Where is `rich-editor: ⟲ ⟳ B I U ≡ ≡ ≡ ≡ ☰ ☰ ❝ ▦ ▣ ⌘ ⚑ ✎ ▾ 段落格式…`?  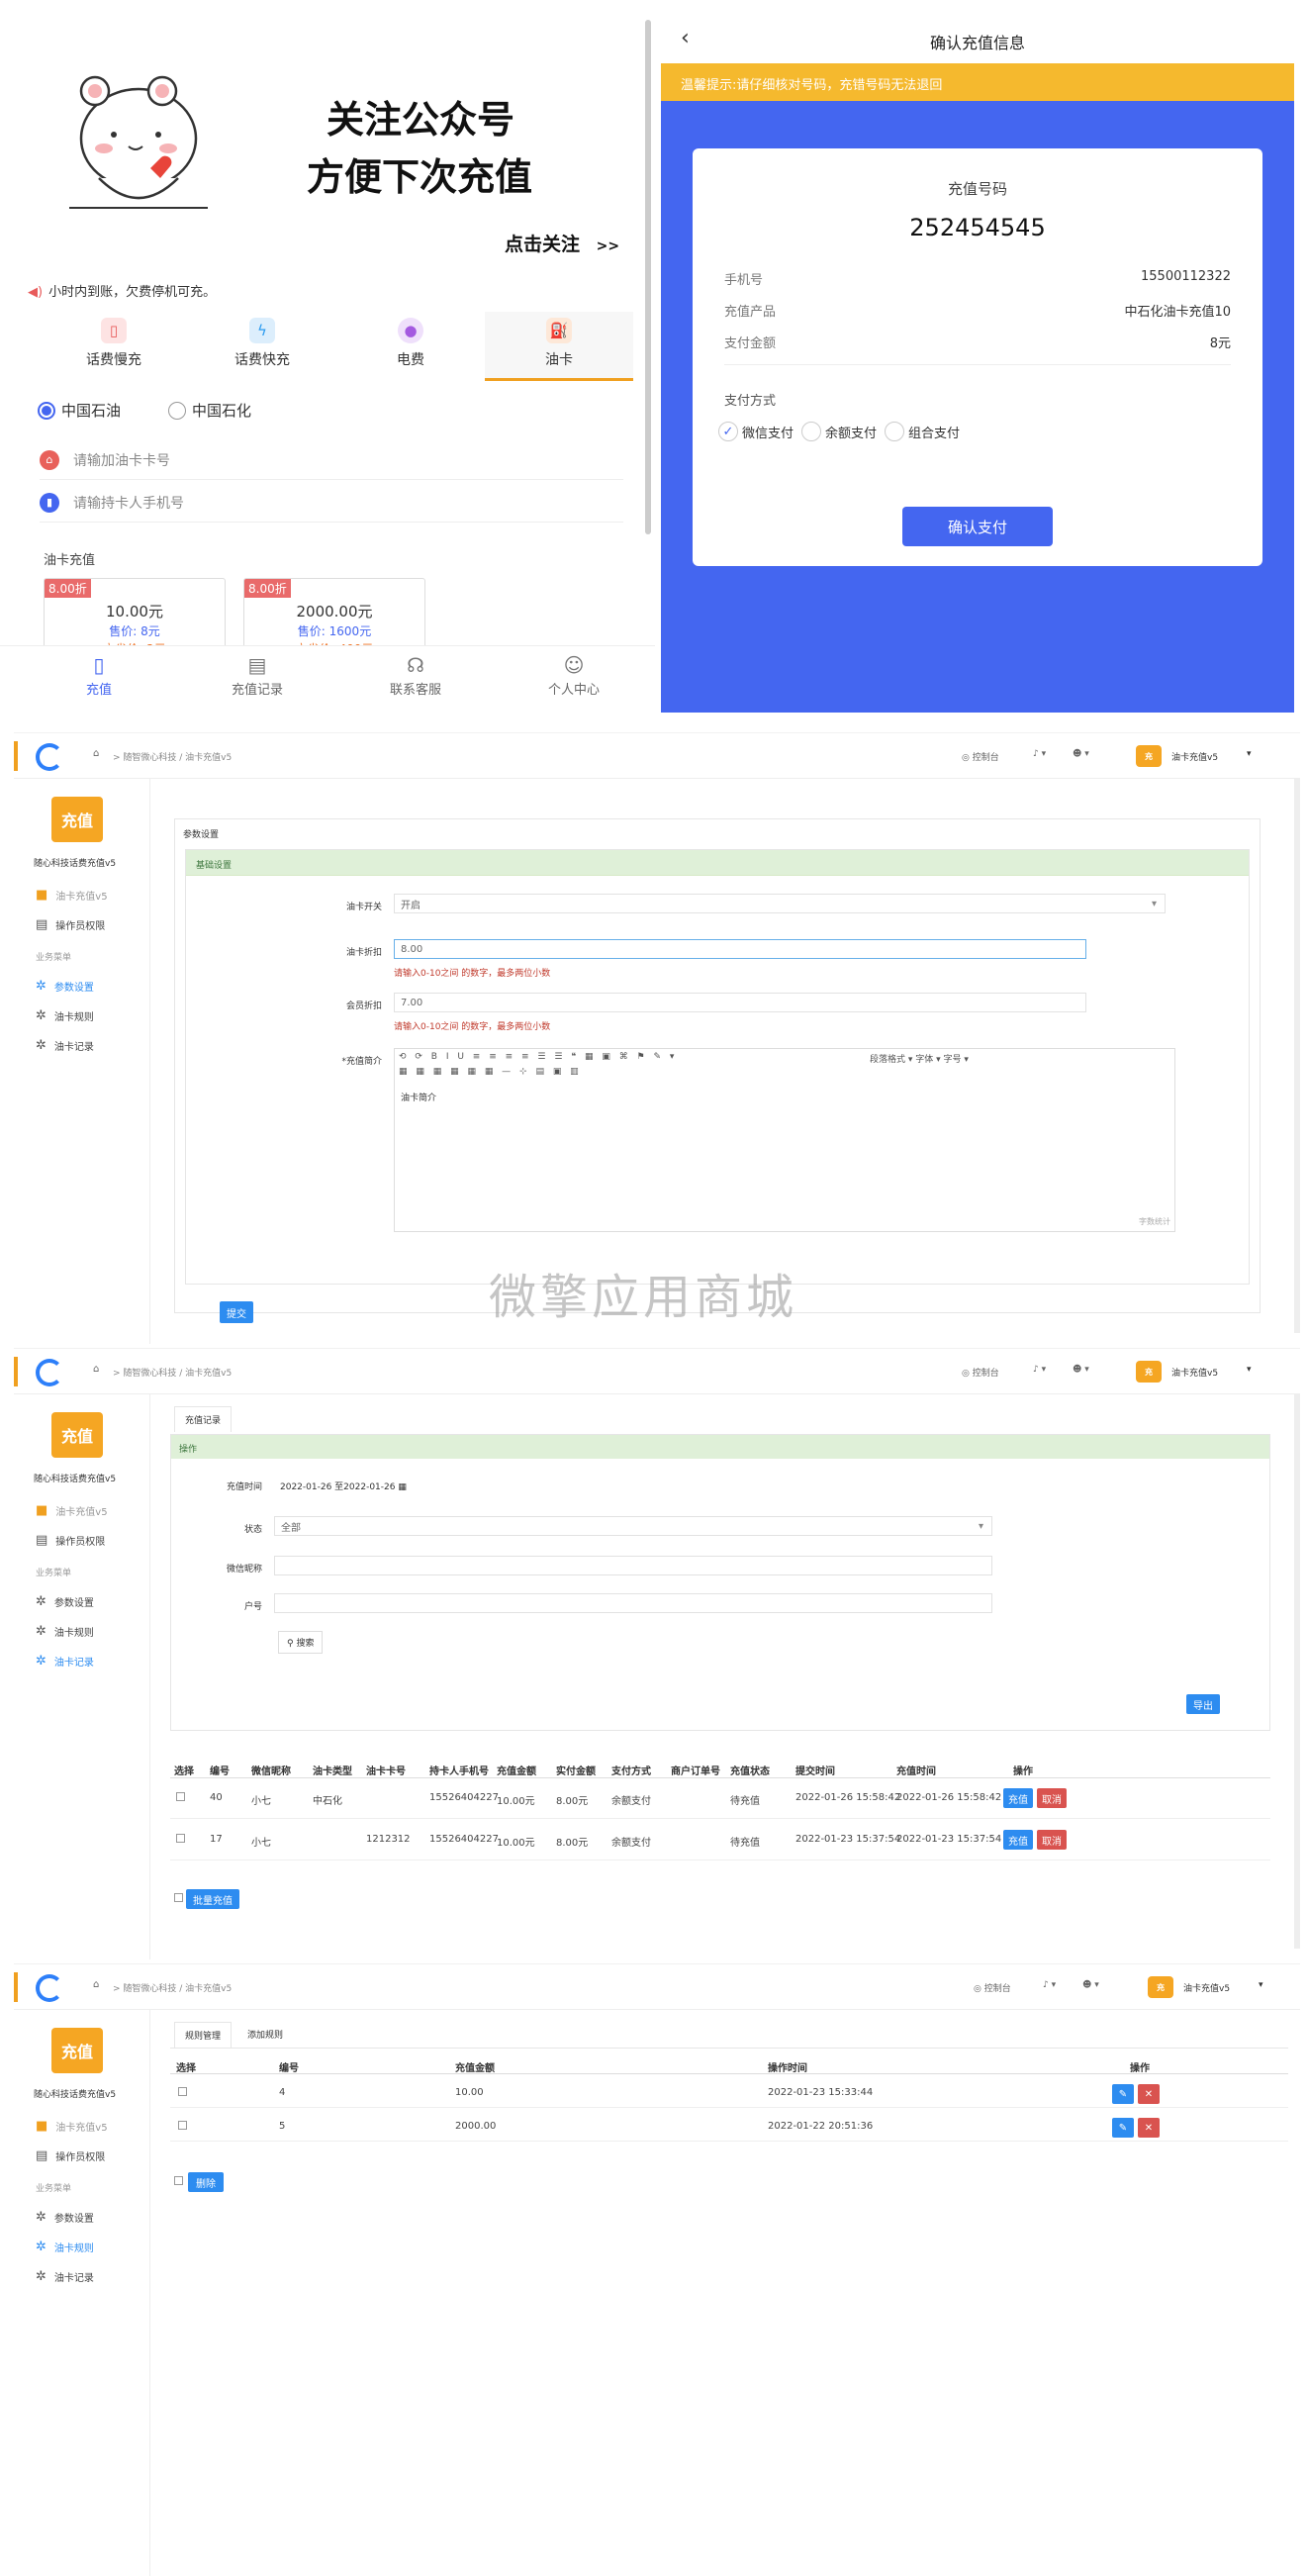
rich-editor: ⟲ ⟳ B I U ≡ ≡ ≡ ≡ ☰ ☰ ❝ ▦ ▣ ⌘ ⚑ ✎ ▾ 段落格式… is located at coordinates (784, 1140).